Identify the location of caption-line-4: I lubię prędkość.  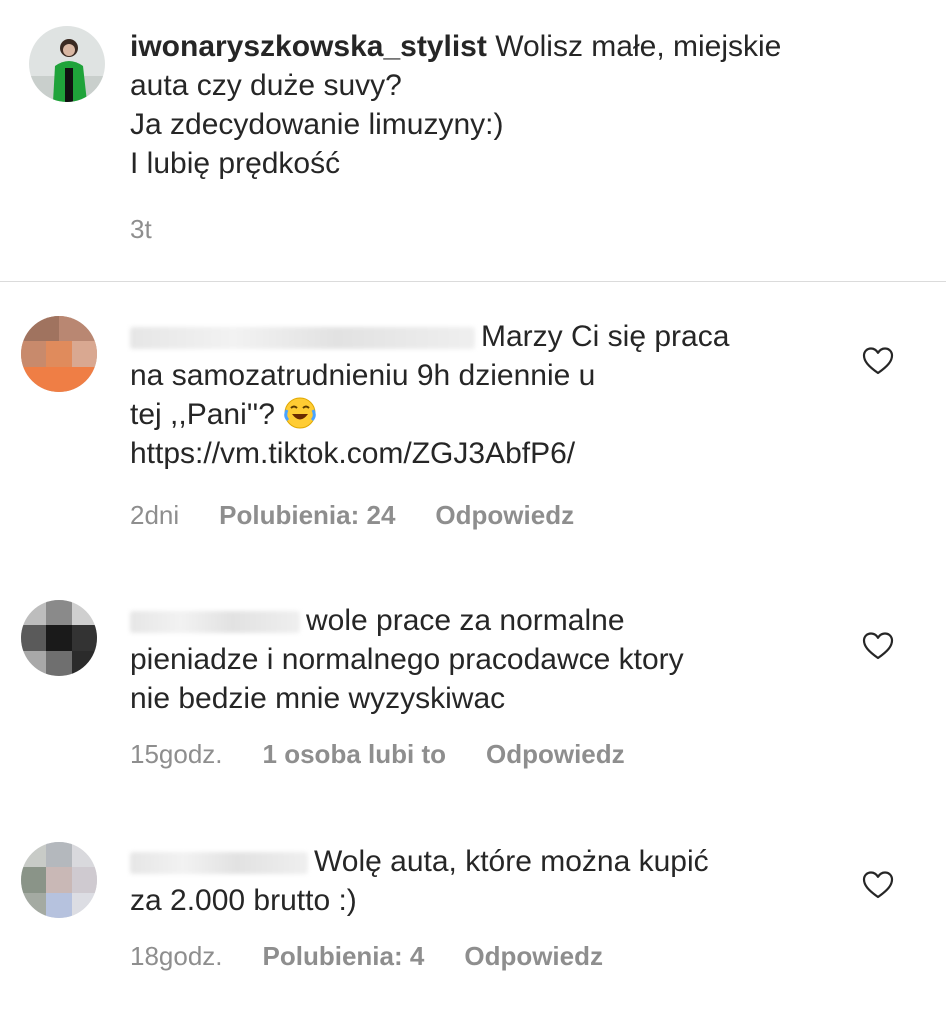
(235, 163).